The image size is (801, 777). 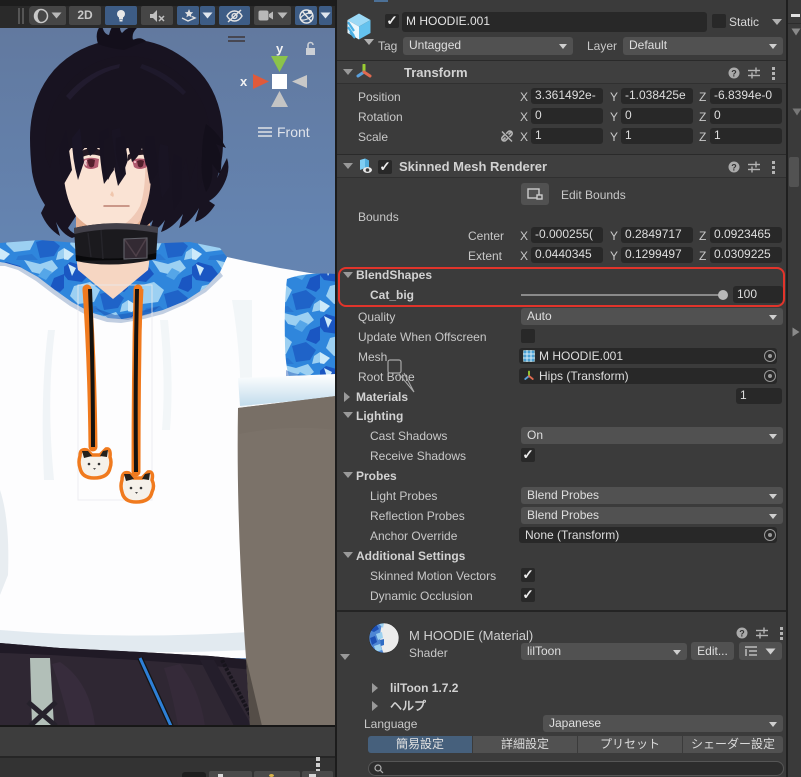 What do you see at coordinates (280, 48) in the screenshot?
I see `svg-text: y` at bounding box center [280, 48].